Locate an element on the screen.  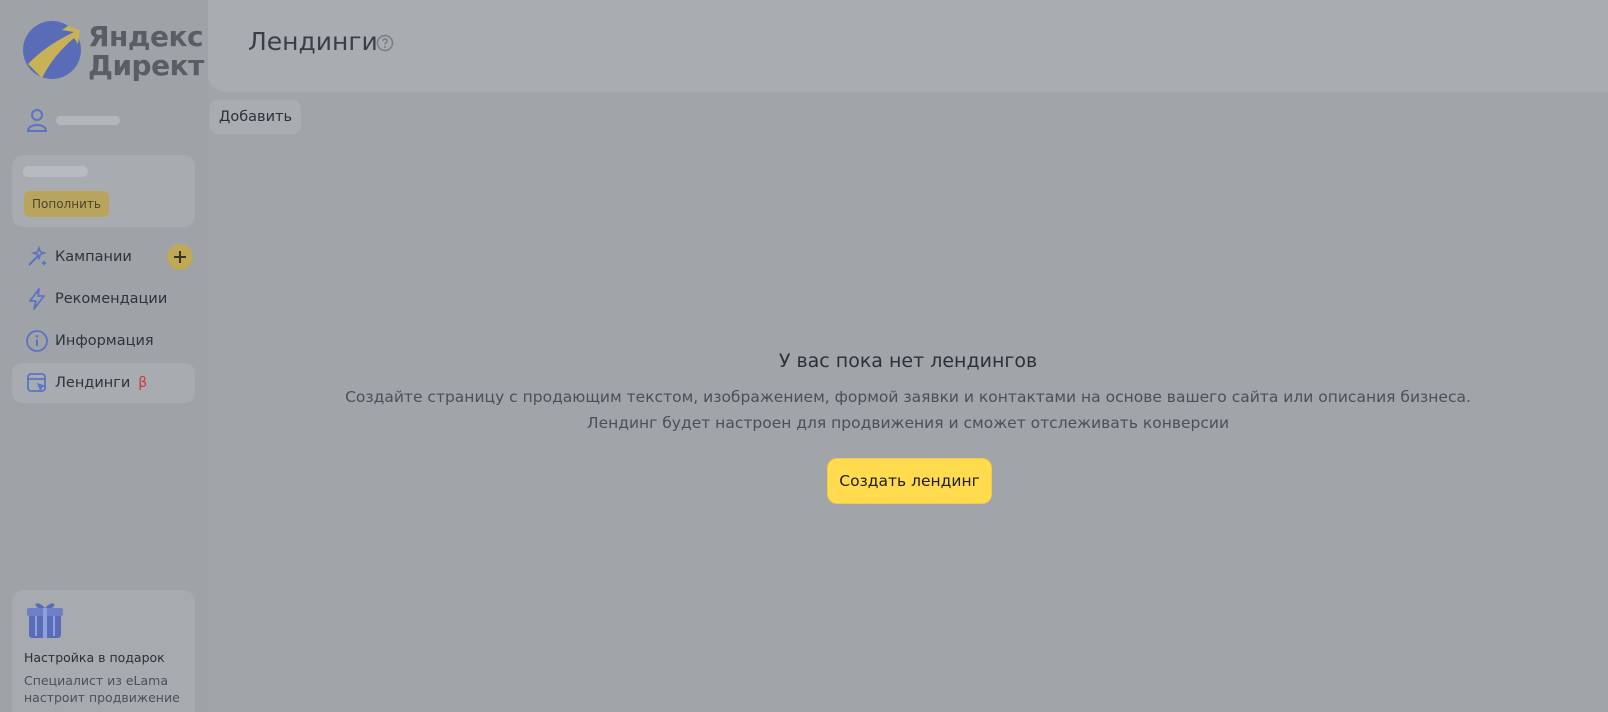
help-icon is located at coordinates (385, 43).